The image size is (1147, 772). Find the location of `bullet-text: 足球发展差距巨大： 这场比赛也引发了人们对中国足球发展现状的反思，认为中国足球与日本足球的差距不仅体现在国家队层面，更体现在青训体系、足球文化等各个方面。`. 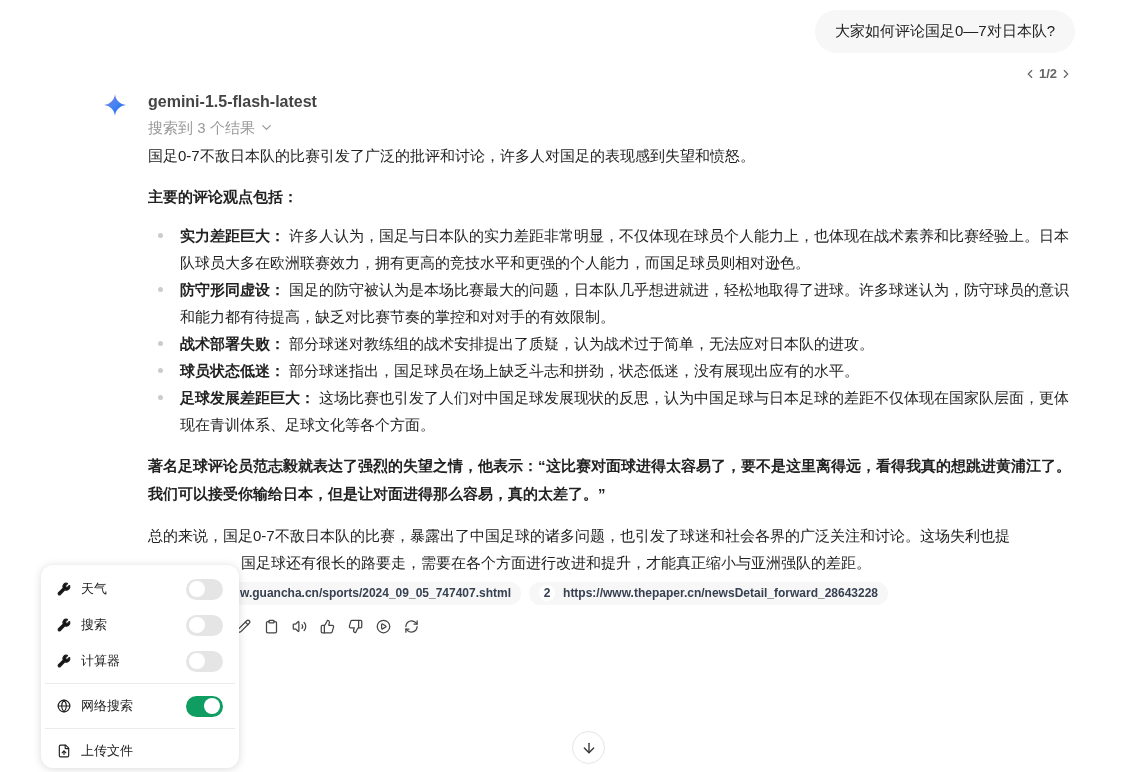

bullet-text: 足球发展差距巨大： 这场比赛也引发了人们对中国足球发展现状的反思，认为中国足球与日本足球的差距不仅体现在国家队层面，更体现在青训体系、足球文化等各个方面。 is located at coordinates (625, 411).